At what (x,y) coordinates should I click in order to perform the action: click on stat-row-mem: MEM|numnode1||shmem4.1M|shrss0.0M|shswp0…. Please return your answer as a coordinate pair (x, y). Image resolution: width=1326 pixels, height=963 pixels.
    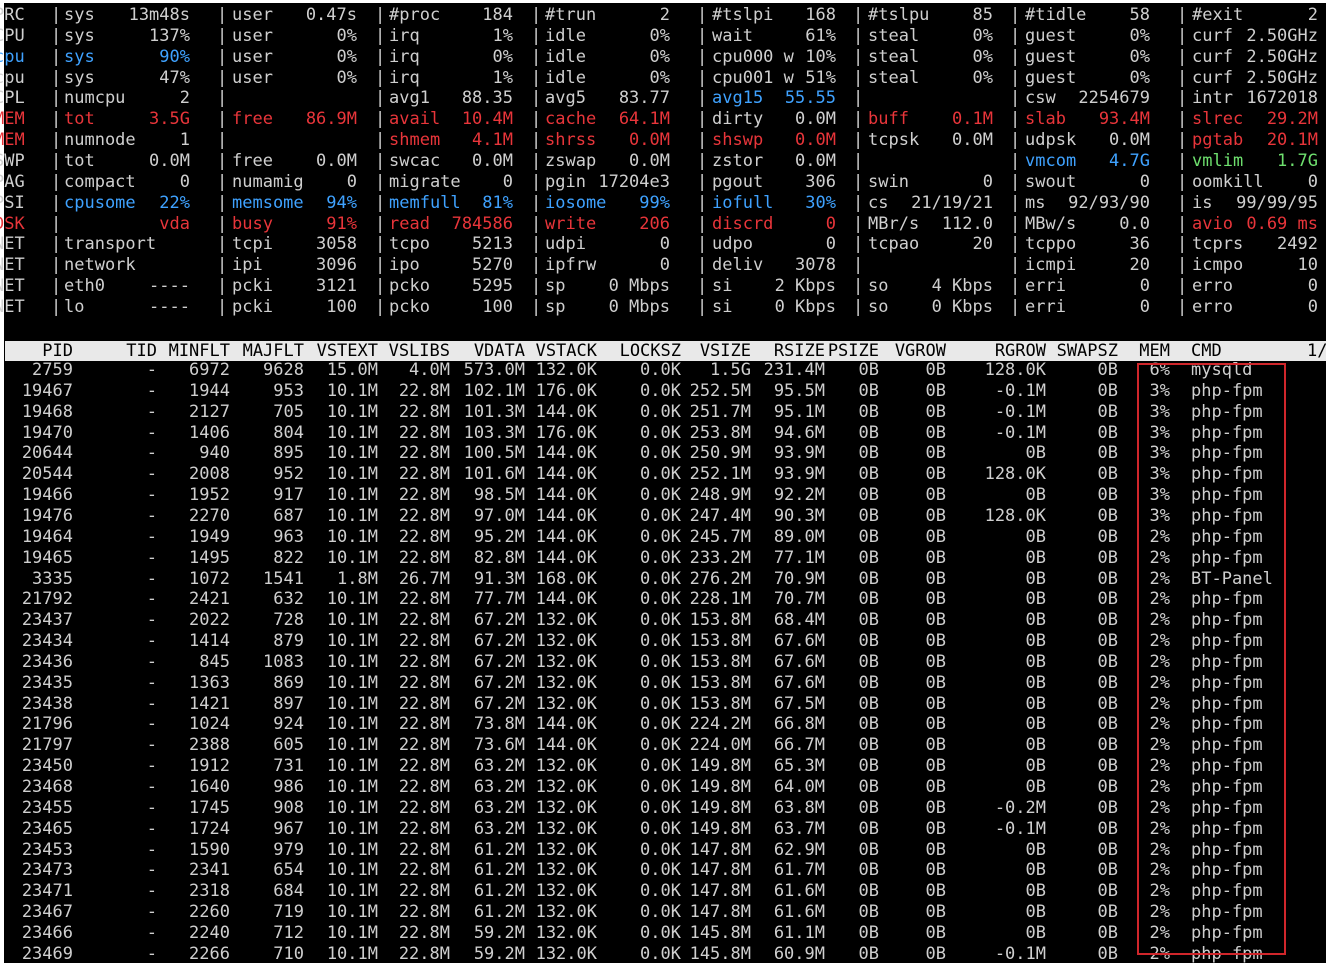
    Looking at the image, I should click on (663, 140).